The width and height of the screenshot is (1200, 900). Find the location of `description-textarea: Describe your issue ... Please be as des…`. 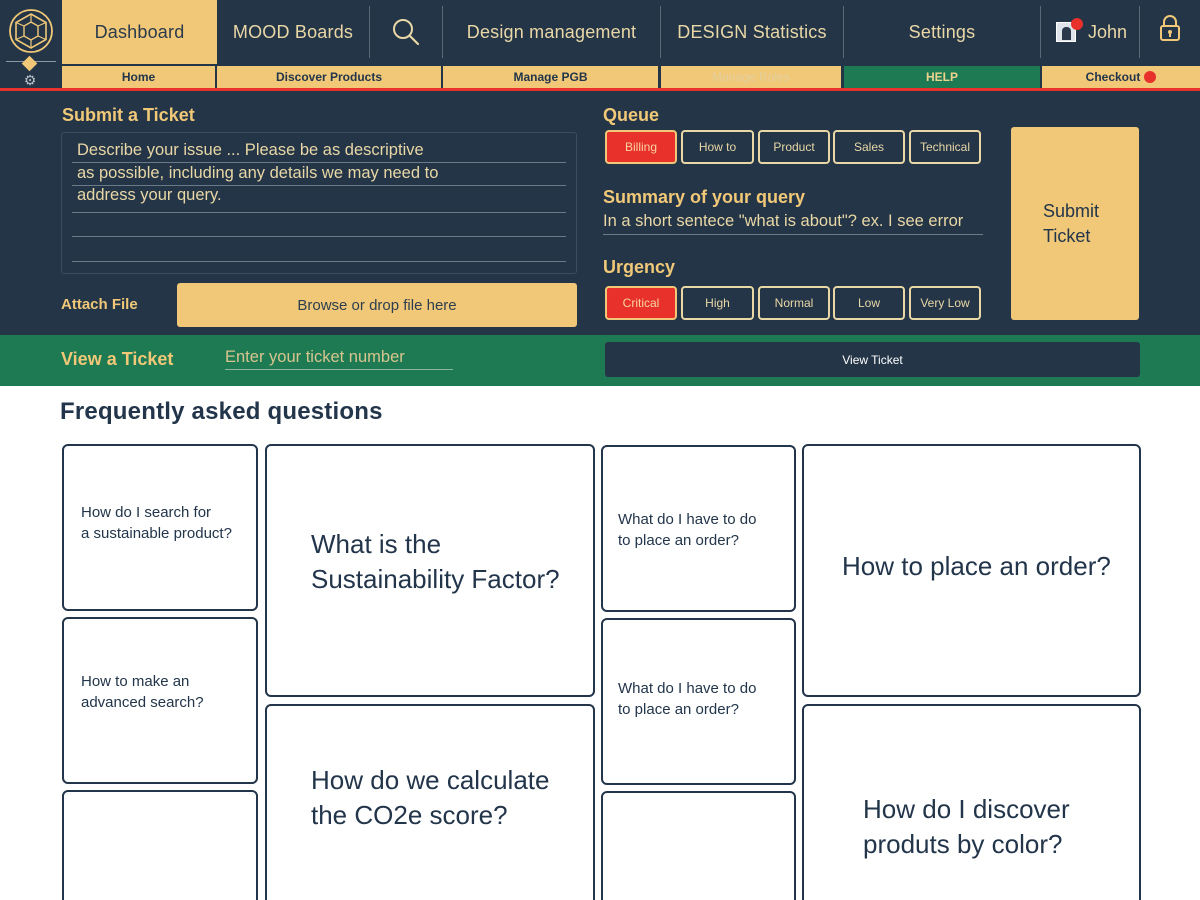

description-textarea: Describe your issue ... Please be as des… is located at coordinates (319, 203).